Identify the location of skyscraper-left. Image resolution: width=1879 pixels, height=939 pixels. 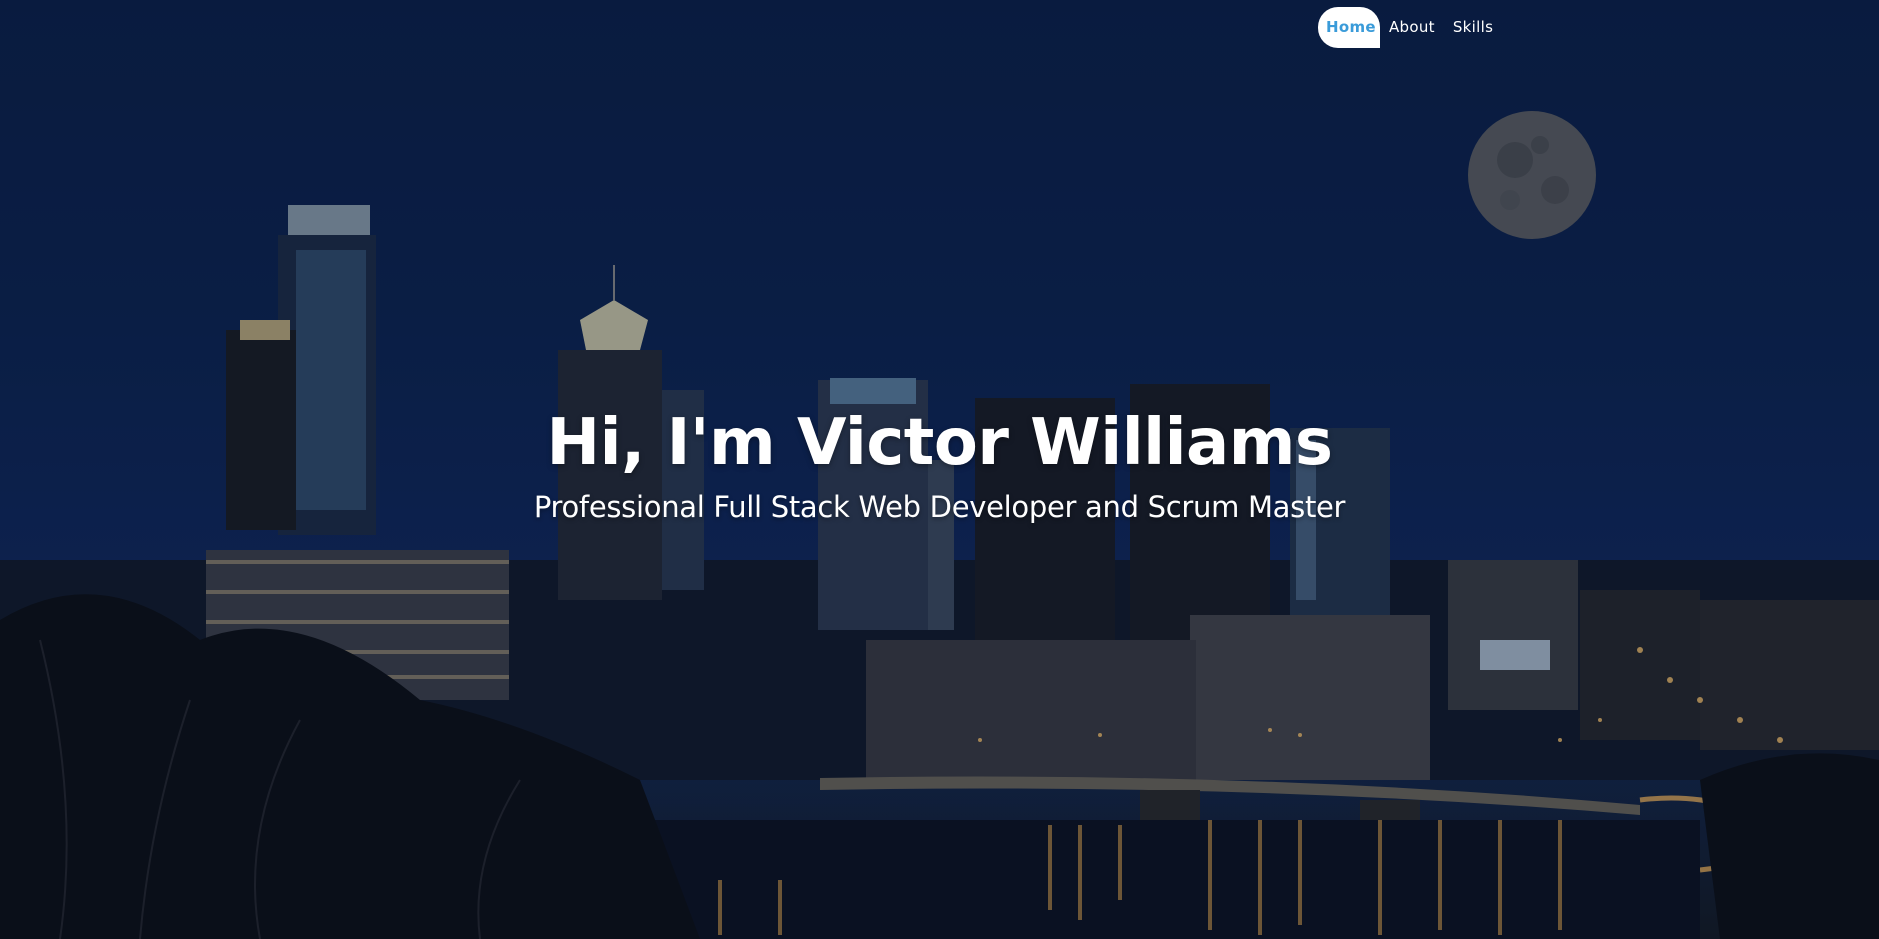
(301, 370).